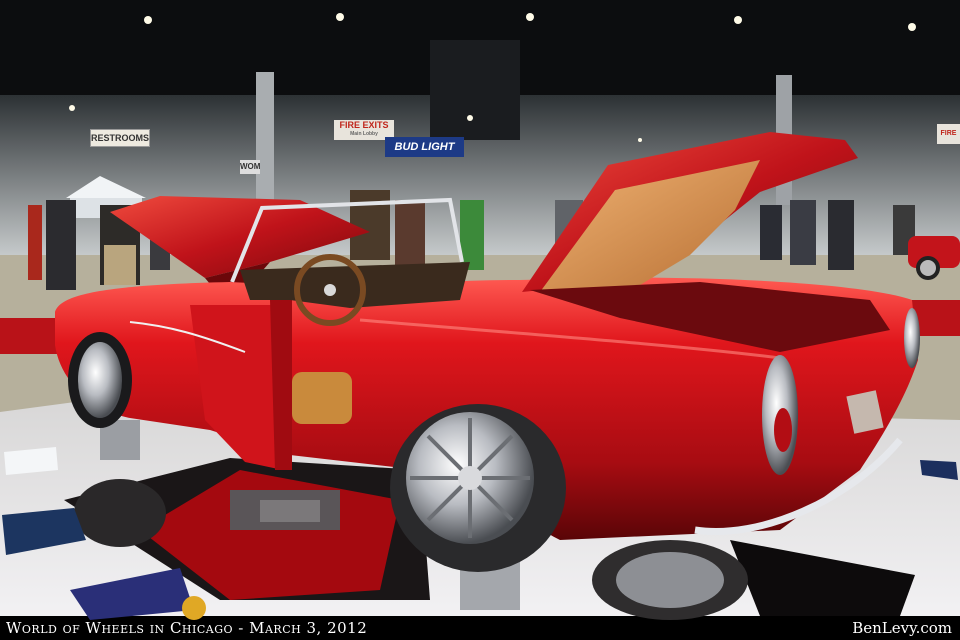 This screenshot has width=960, height=640. I want to click on pillar, so click(265, 137).